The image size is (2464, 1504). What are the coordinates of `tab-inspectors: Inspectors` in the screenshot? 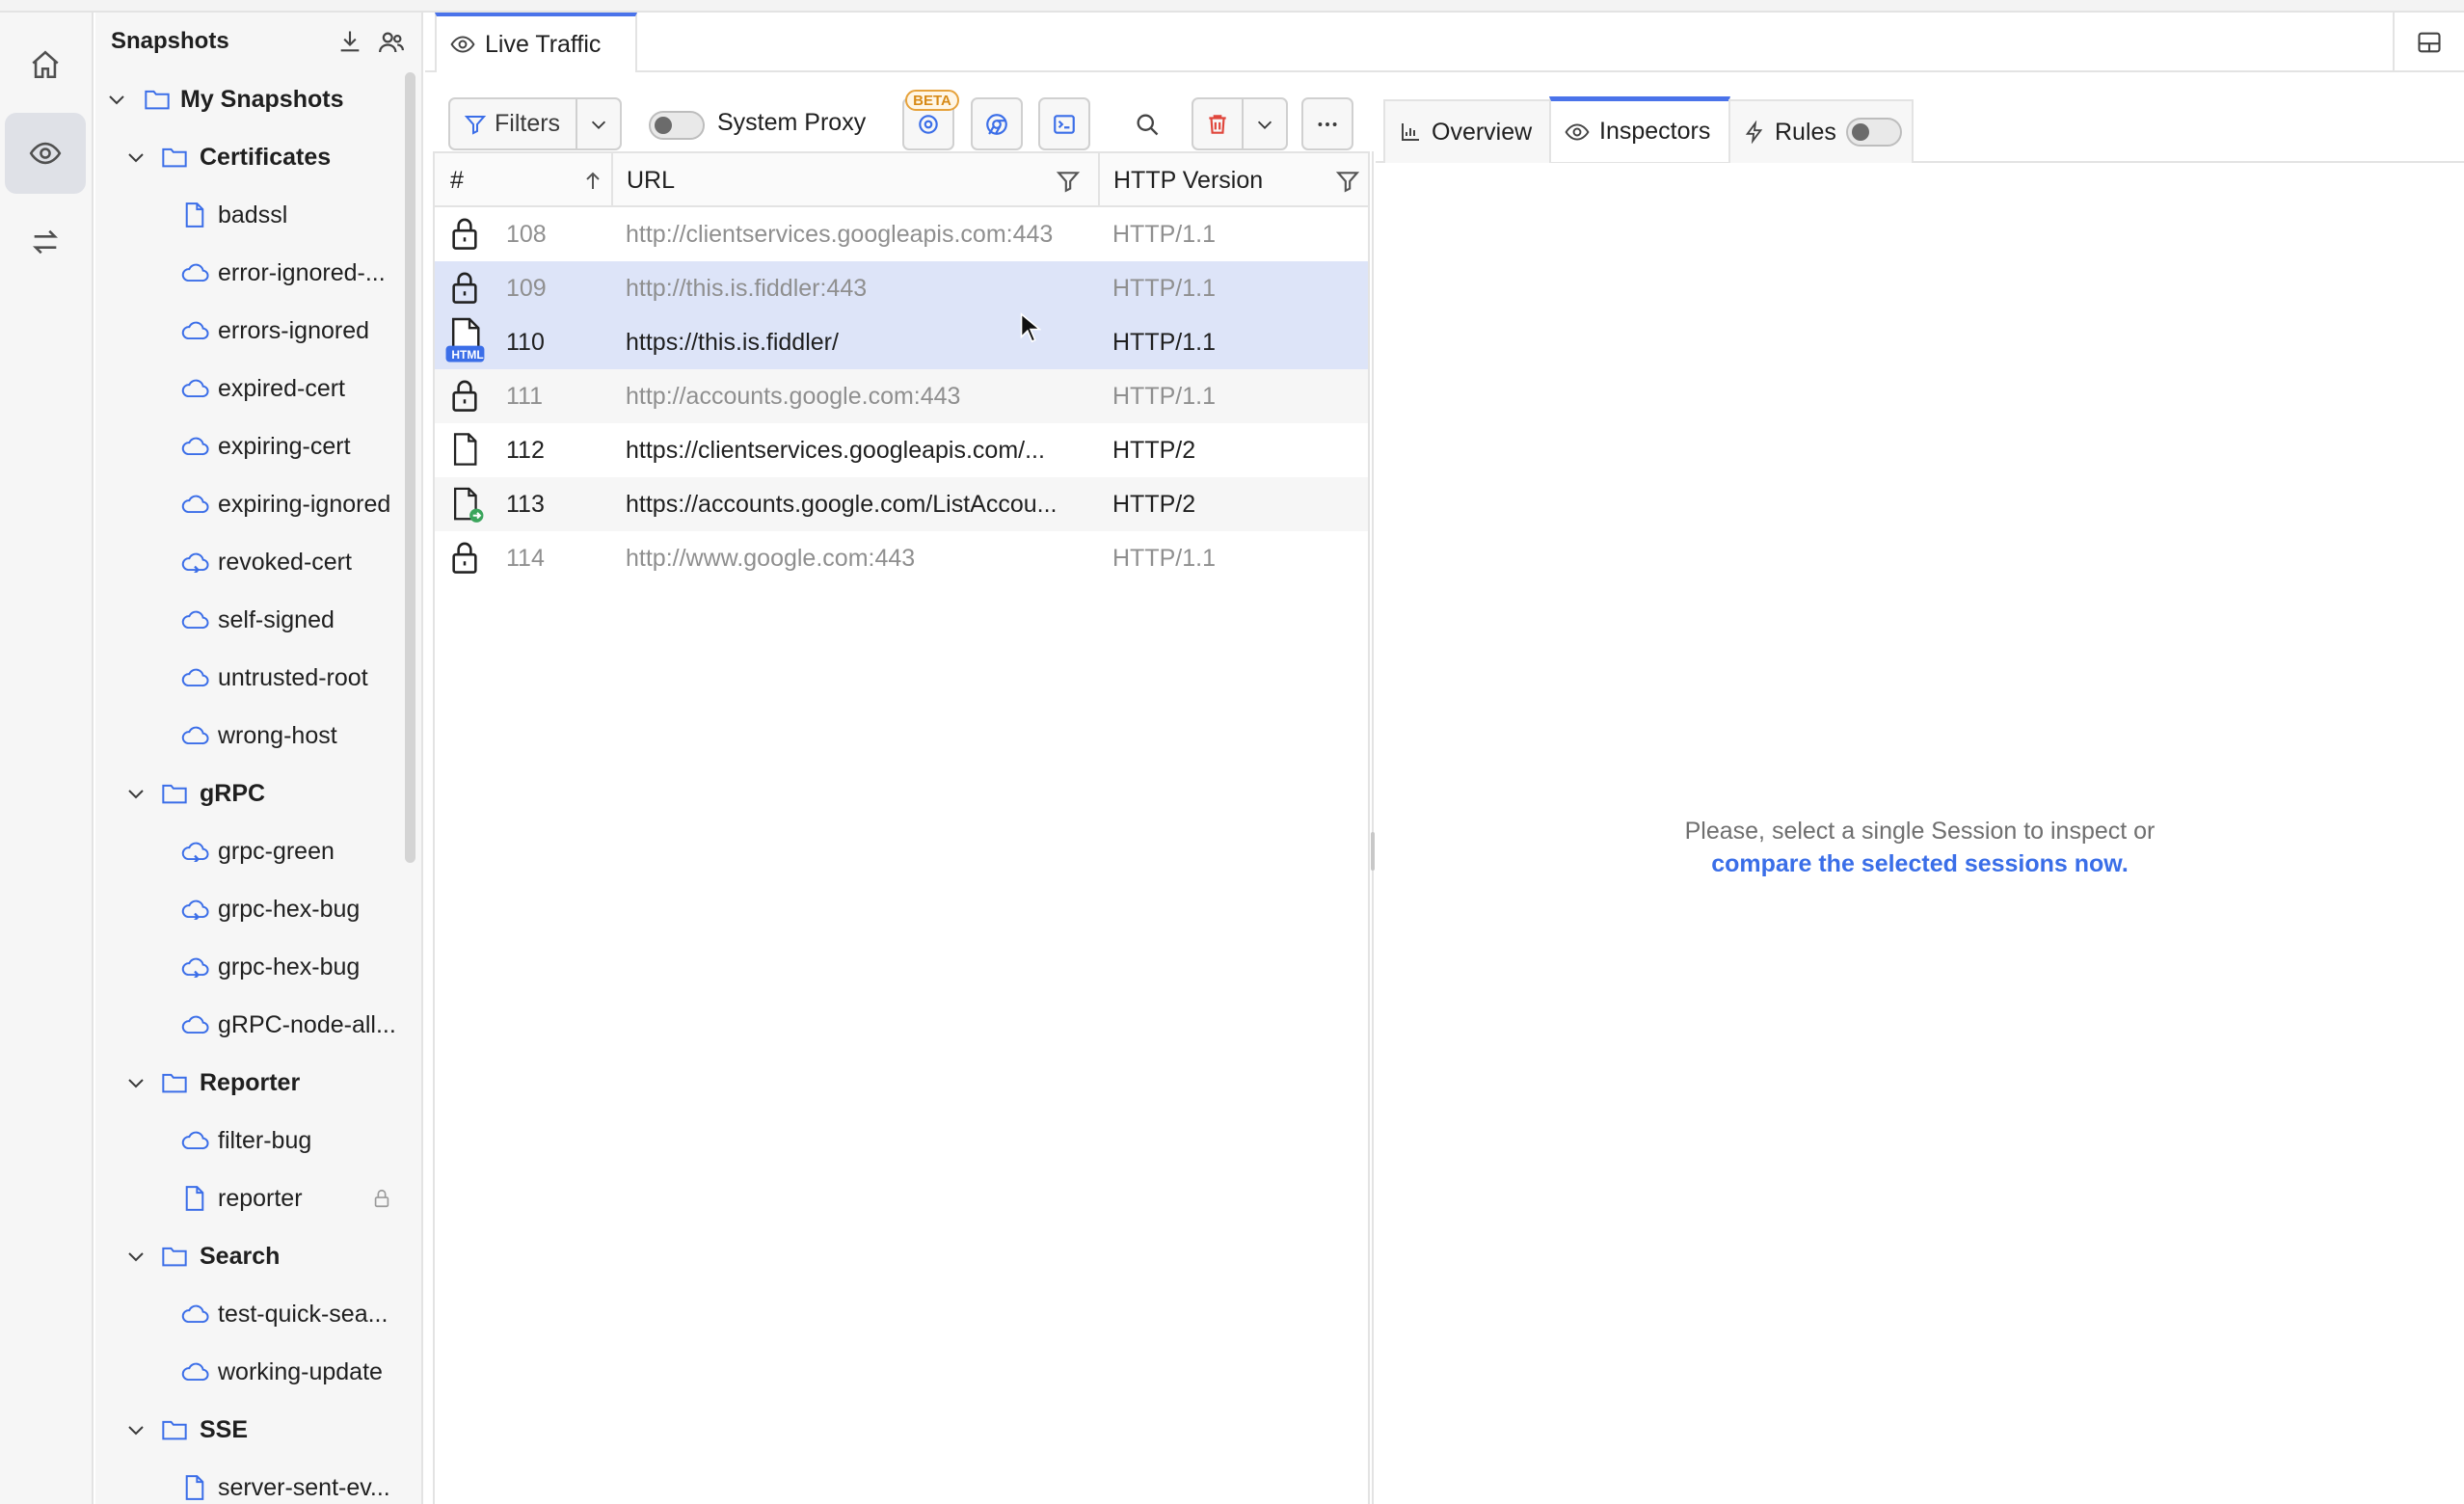 It's located at (1640, 129).